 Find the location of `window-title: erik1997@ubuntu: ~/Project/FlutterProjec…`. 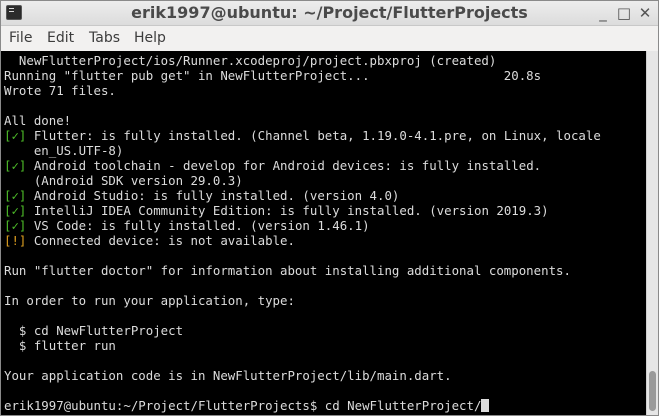

window-title: erik1997@ubuntu: ~/Project/FlutterProjec… is located at coordinates (329, 12).